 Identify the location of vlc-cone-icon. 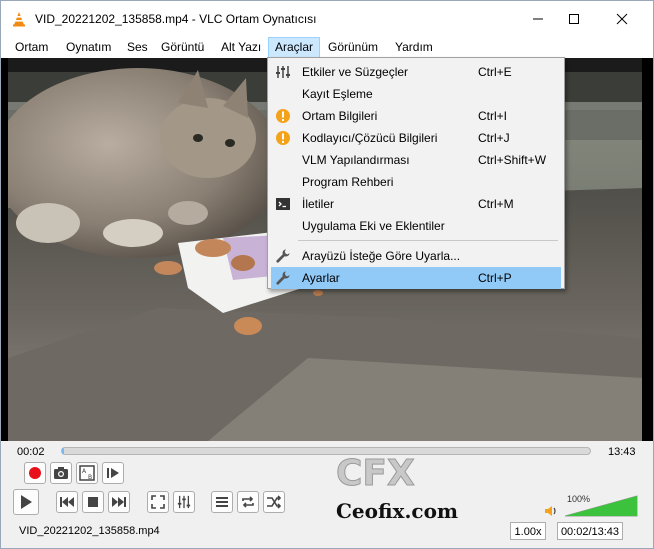
(19, 19).